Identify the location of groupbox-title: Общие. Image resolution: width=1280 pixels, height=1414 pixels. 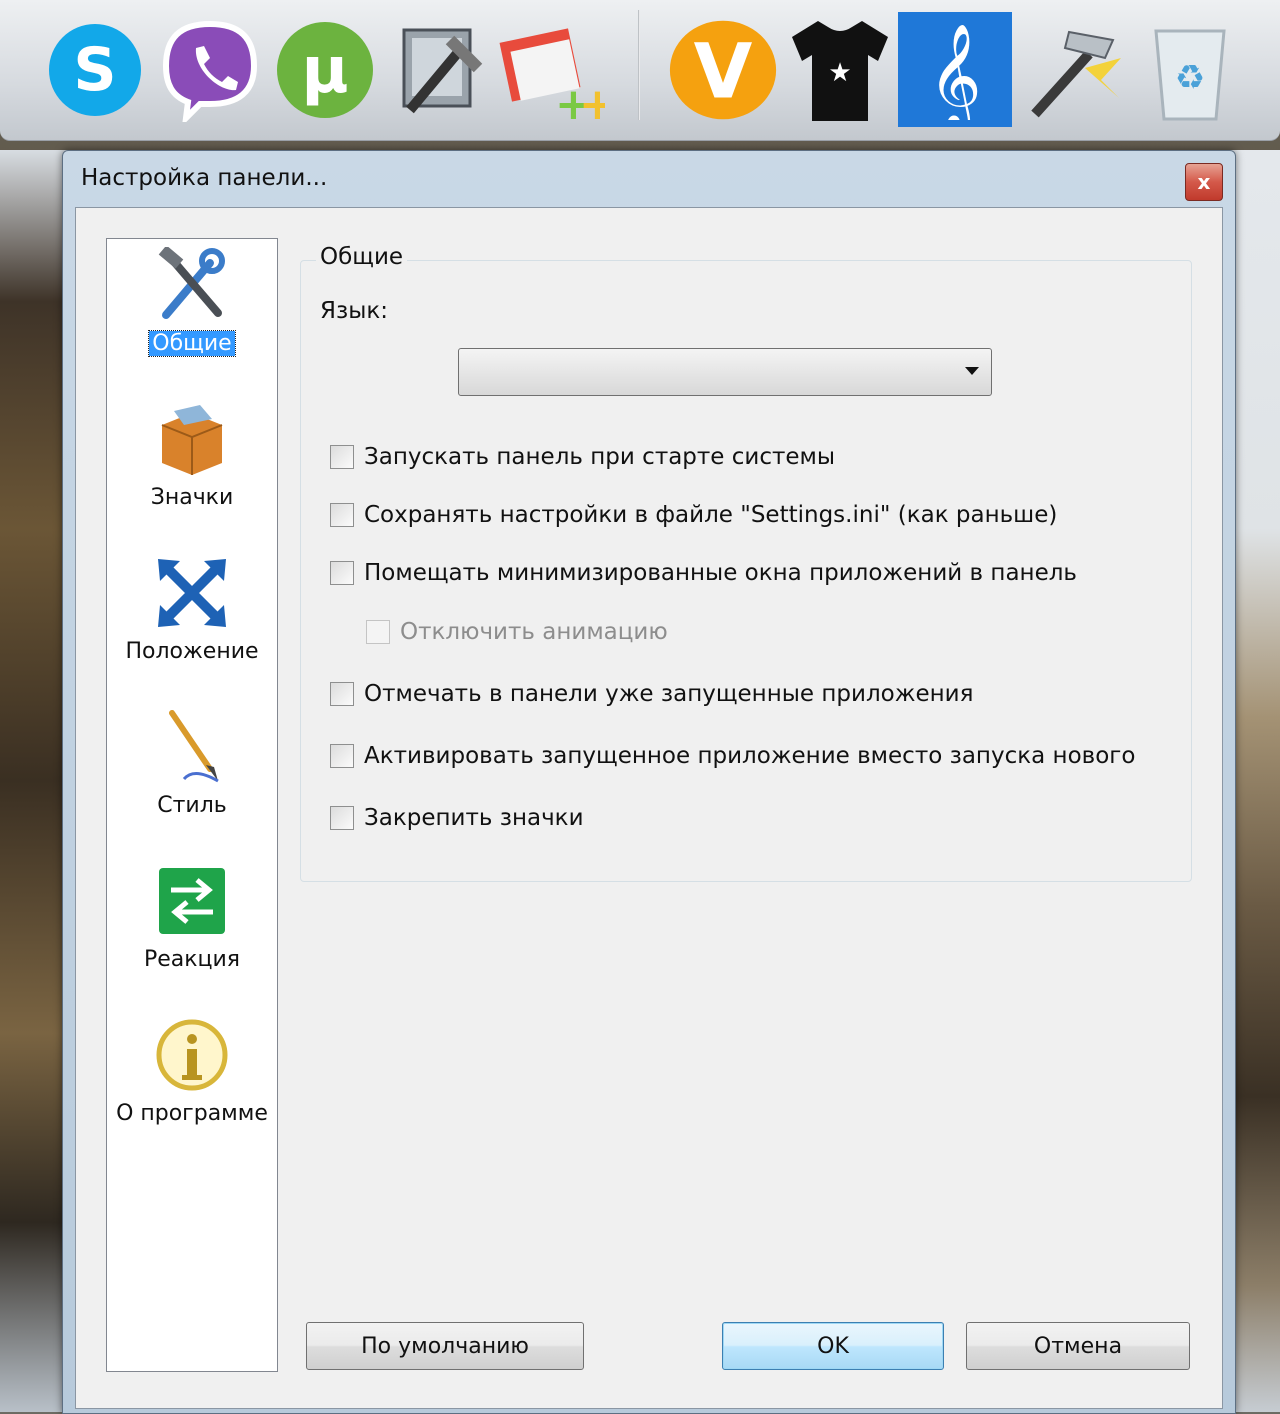
(362, 257).